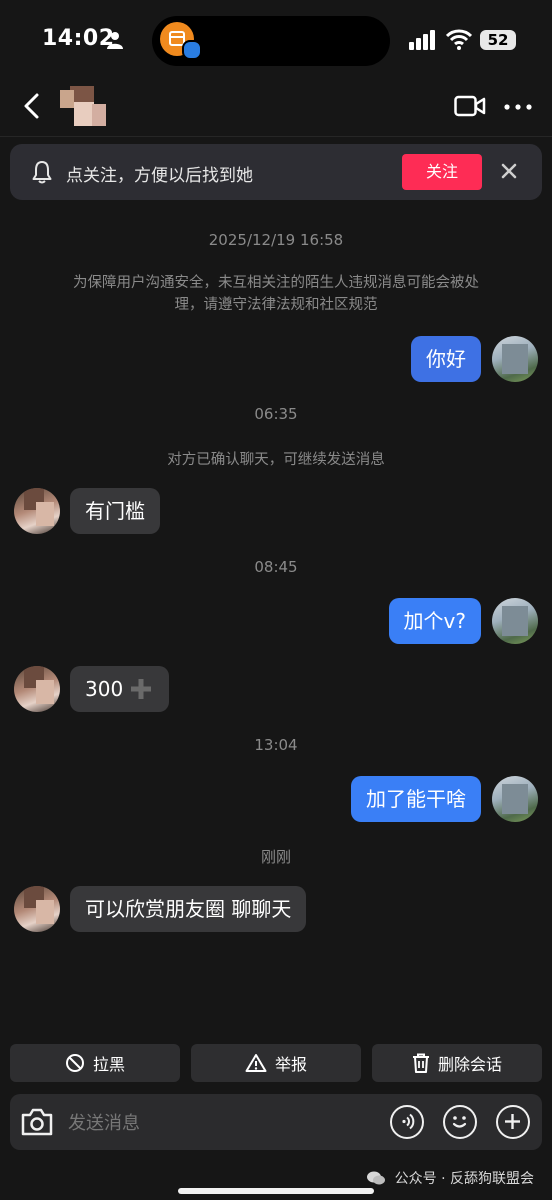 The width and height of the screenshot is (552, 1200). I want to click on trash-icon, so click(420, 1063).